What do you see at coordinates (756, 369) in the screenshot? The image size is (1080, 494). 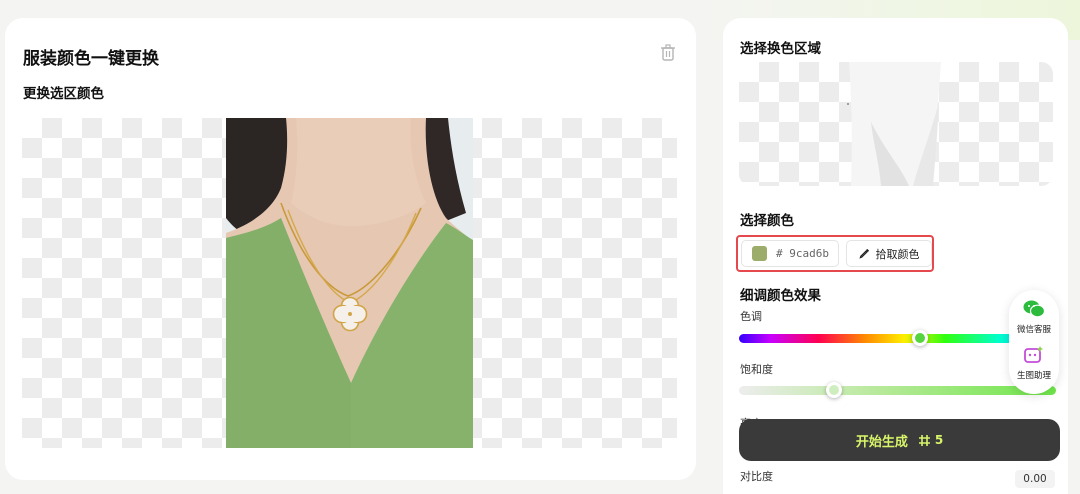 I see `saturation-label: 饱和度` at bounding box center [756, 369].